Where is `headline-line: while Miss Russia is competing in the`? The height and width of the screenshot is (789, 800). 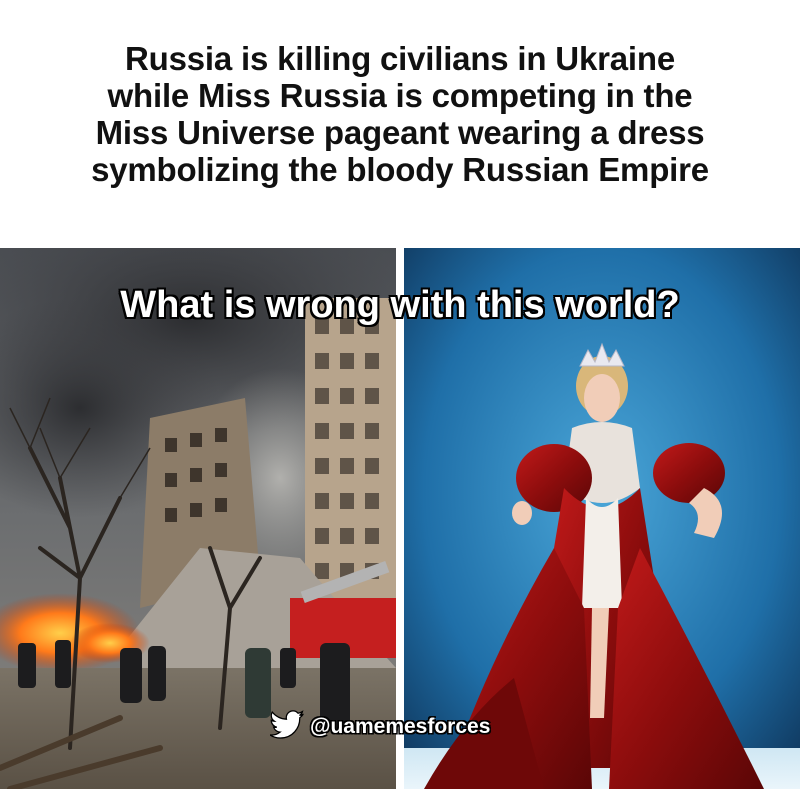 headline-line: while Miss Russia is competing in the is located at coordinates (400, 95).